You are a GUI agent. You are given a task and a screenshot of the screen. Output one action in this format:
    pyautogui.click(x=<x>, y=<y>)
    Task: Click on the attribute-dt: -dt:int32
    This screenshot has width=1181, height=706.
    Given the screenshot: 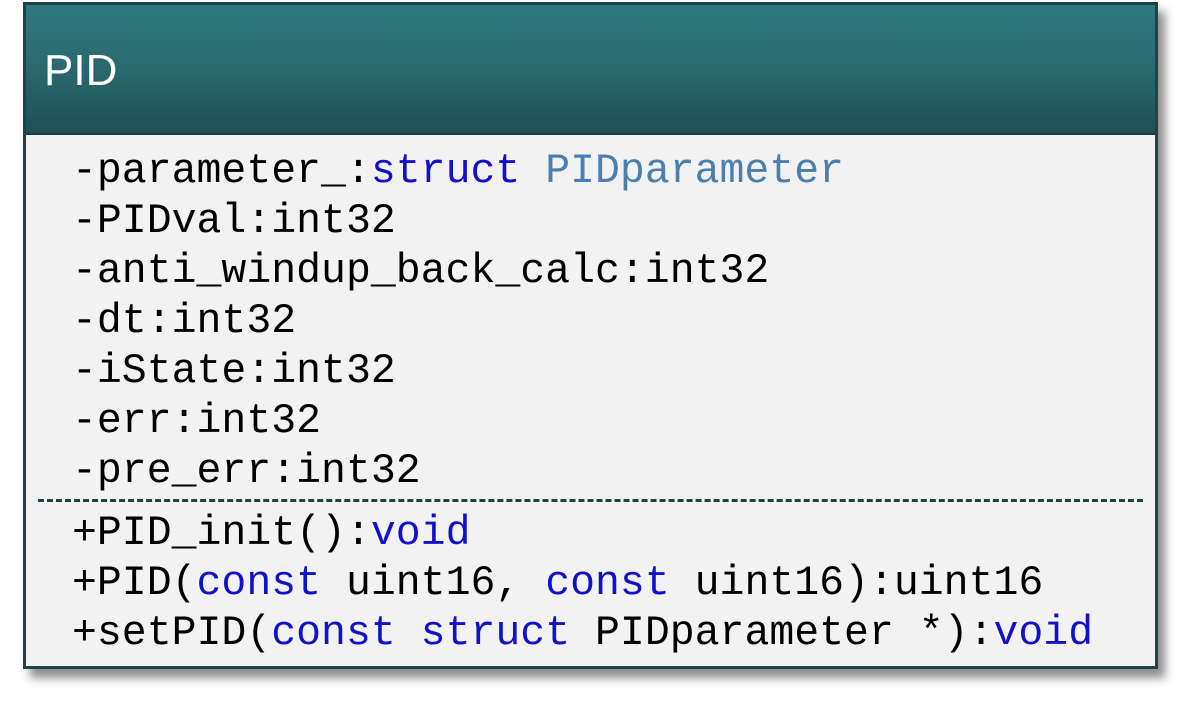 What is the action you would take?
    pyautogui.click(x=184, y=321)
    